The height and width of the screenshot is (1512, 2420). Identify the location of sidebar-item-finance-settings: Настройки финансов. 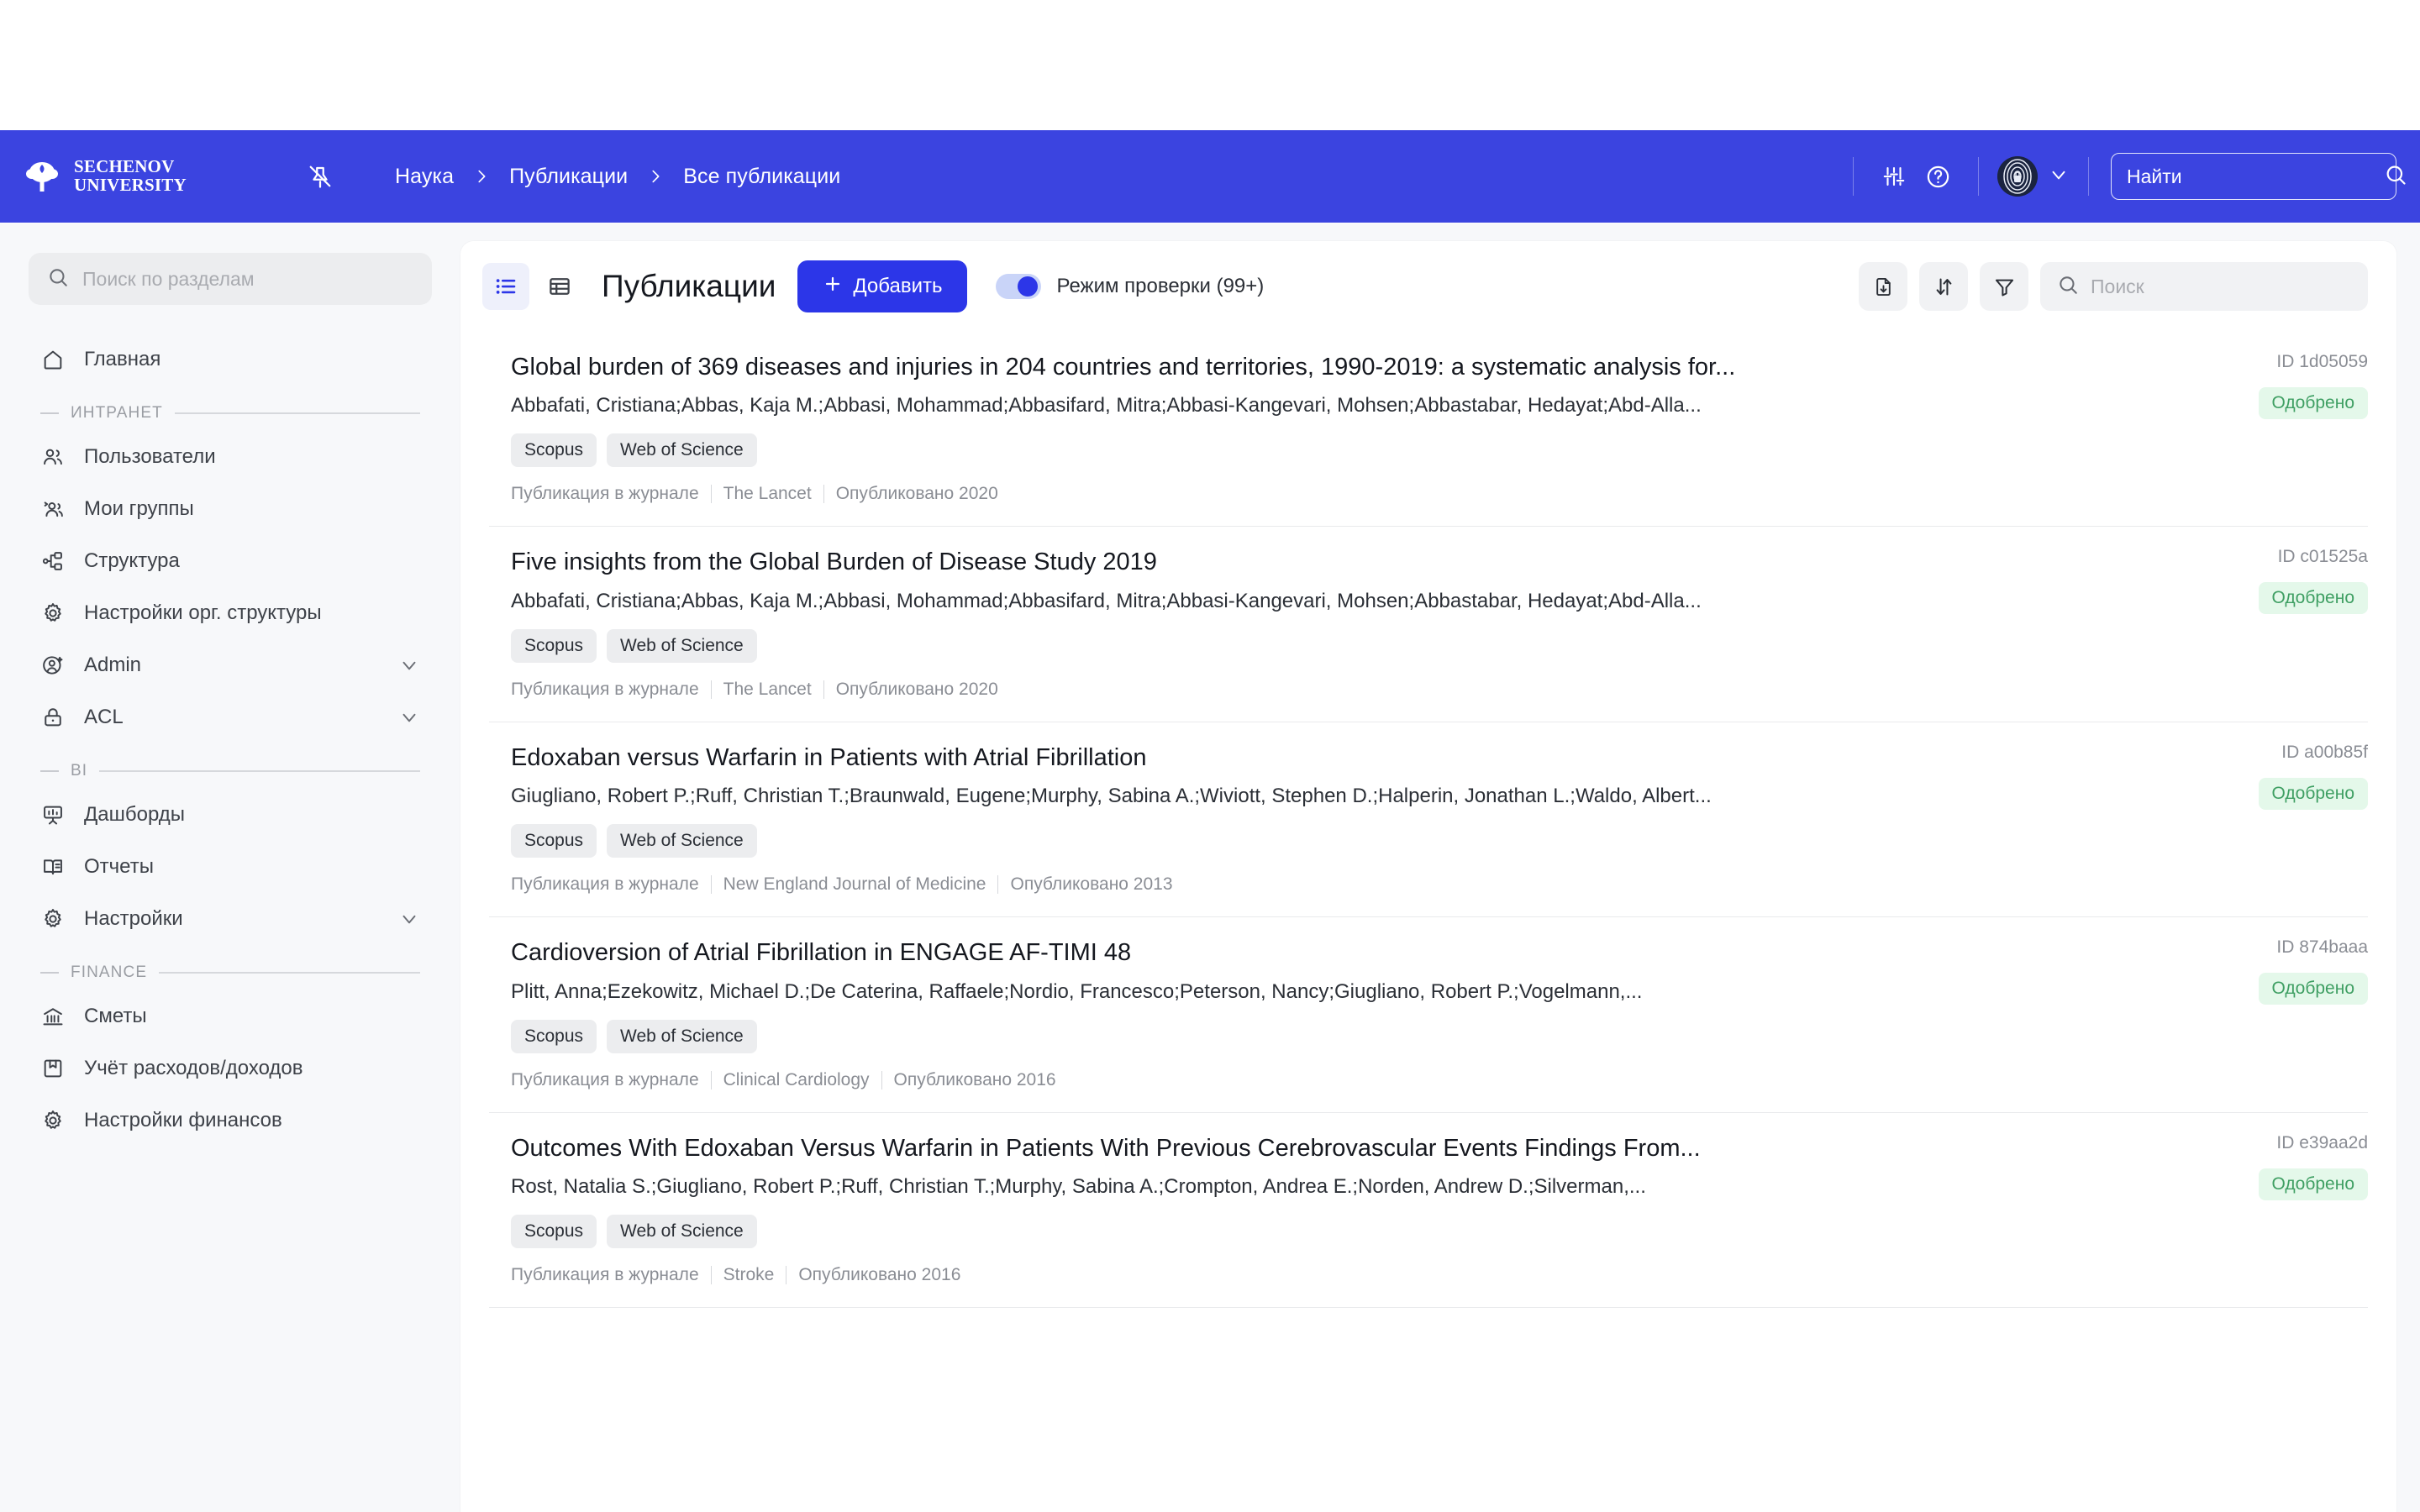
(231, 1121).